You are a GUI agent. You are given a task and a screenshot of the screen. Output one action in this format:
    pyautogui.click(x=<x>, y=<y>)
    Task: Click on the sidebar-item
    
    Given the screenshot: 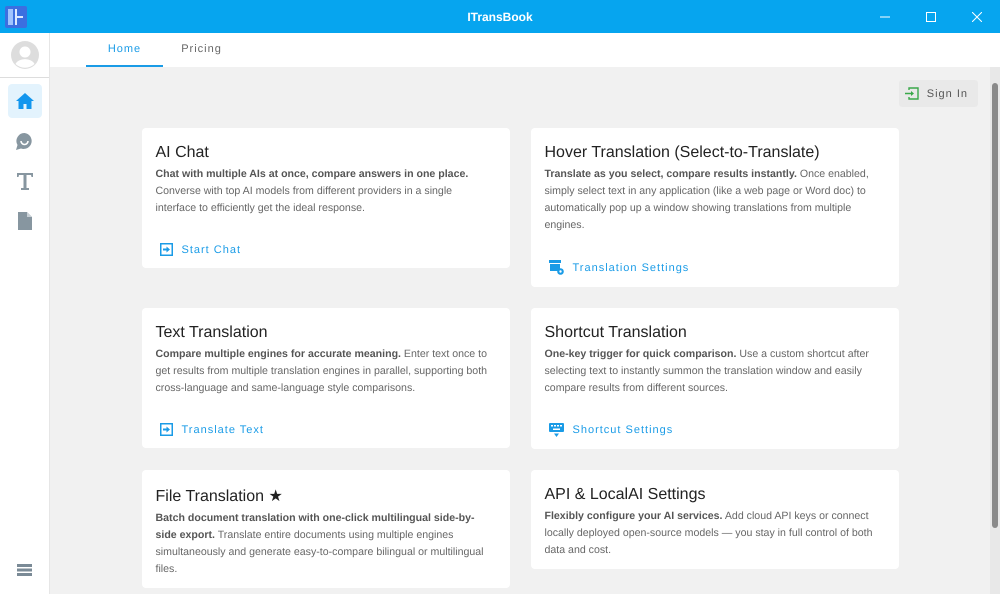 What is the action you would take?
    pyautogui.click(x=25, y=101)
    